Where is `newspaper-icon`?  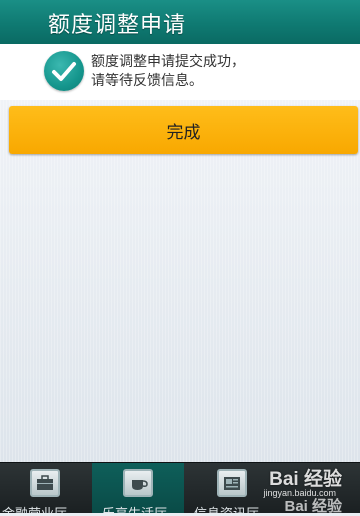 newspaper-icon is located at coordinates (232, 483).